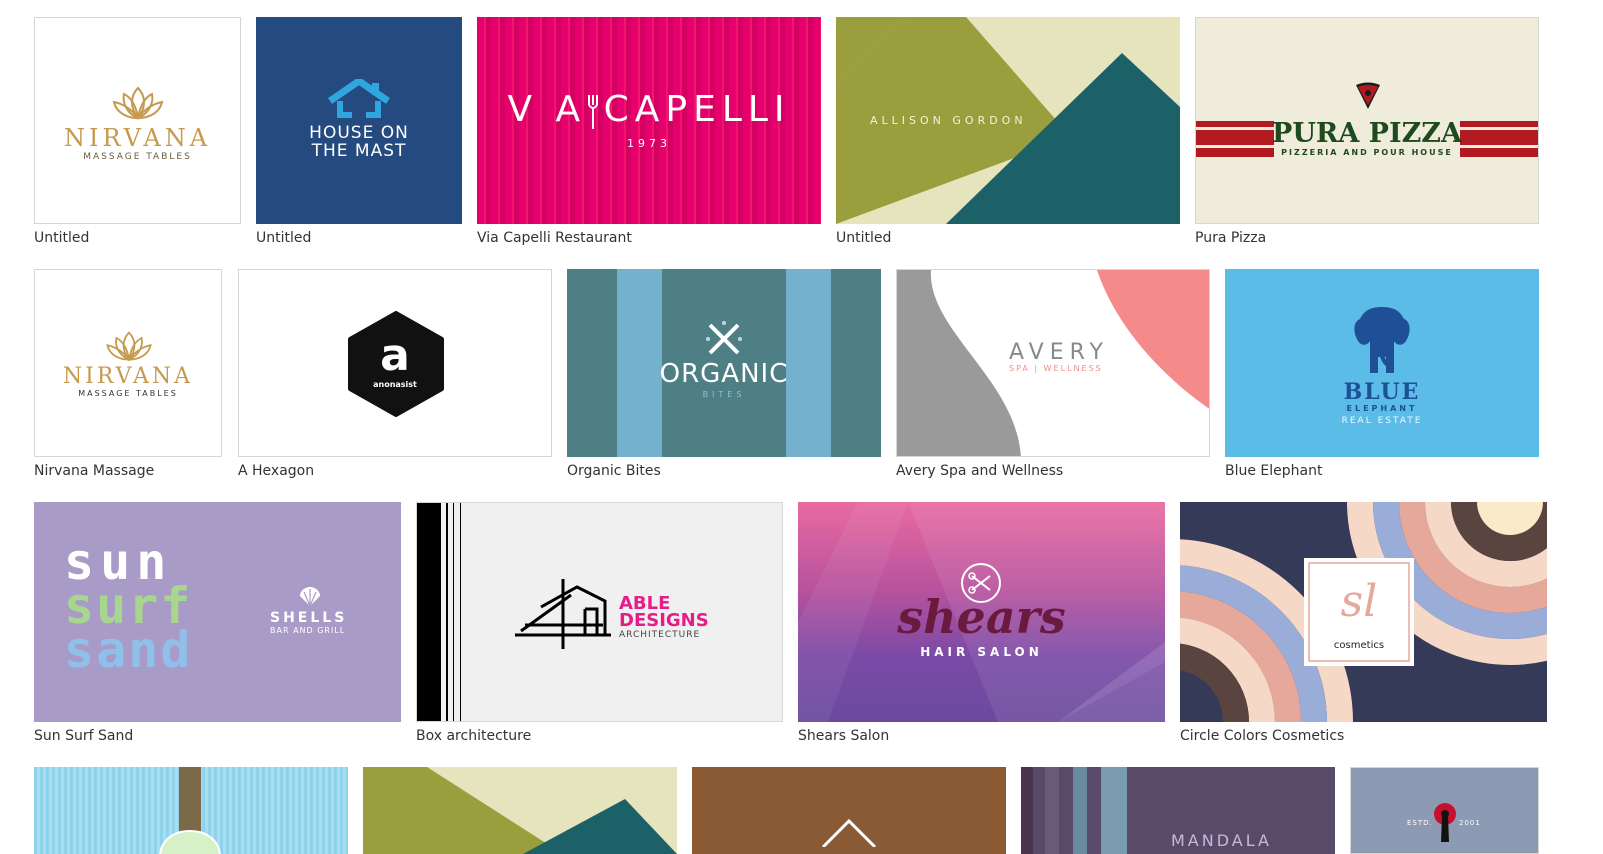  Describe the element at coordinates (981, 617) in the screenshot. I see `logo-text: shears` at that location.